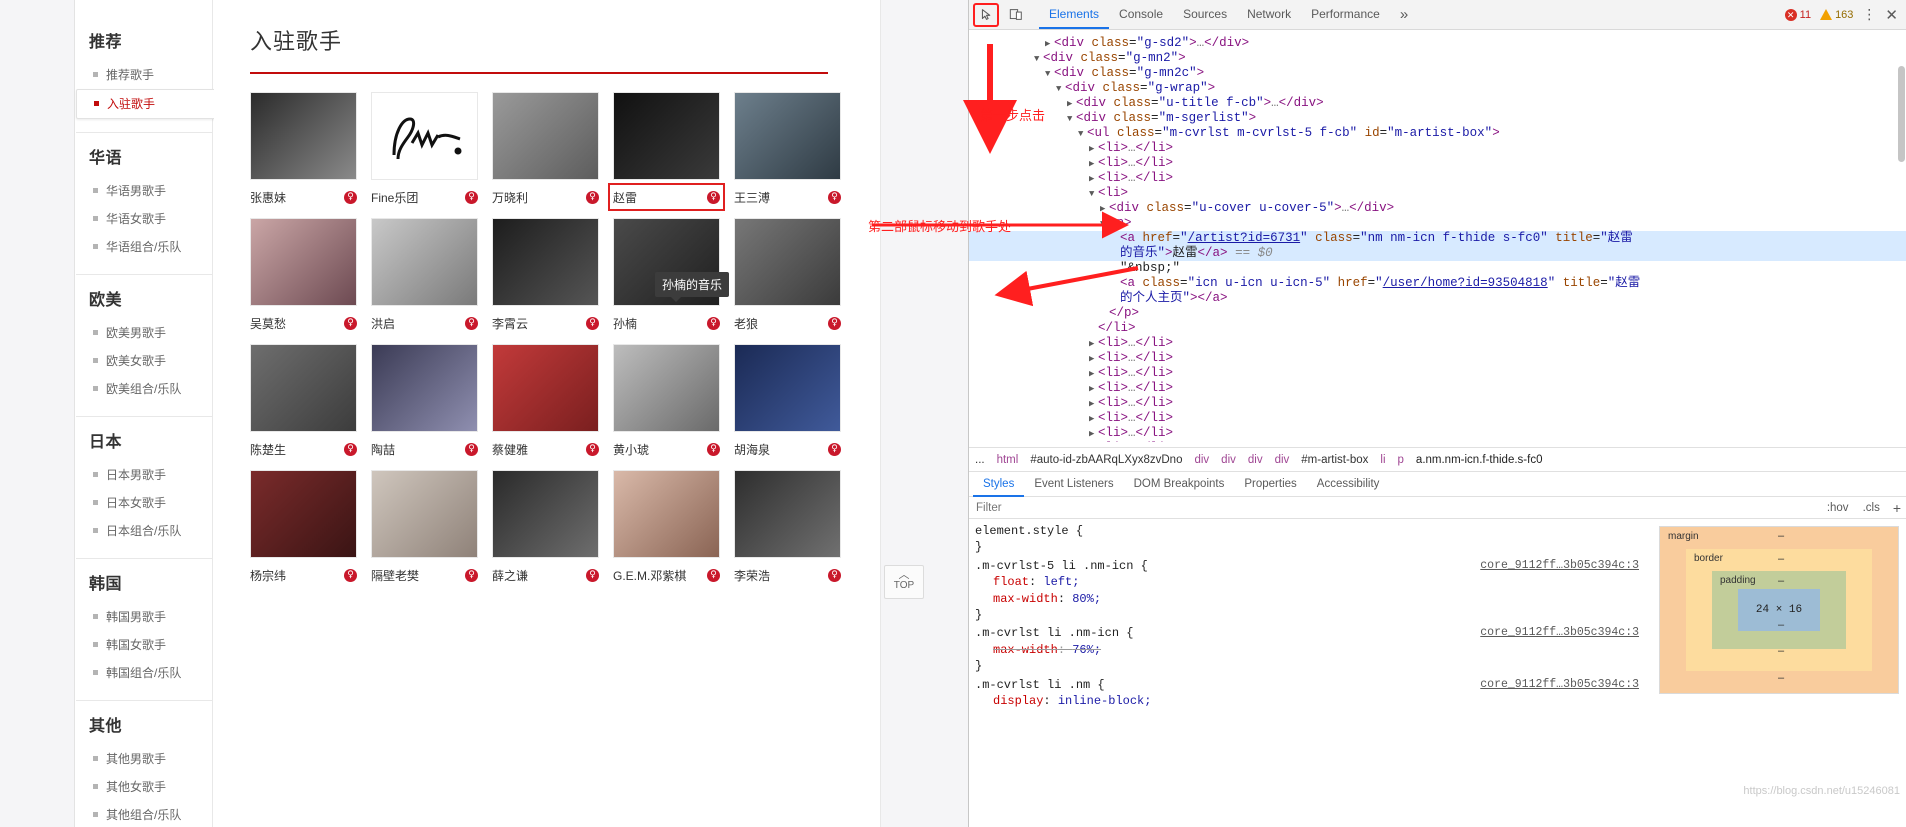  Describe the element at coordinates (1404, 14) in the screenshot. I see `devtools-more-tabs-button: »` at that location.